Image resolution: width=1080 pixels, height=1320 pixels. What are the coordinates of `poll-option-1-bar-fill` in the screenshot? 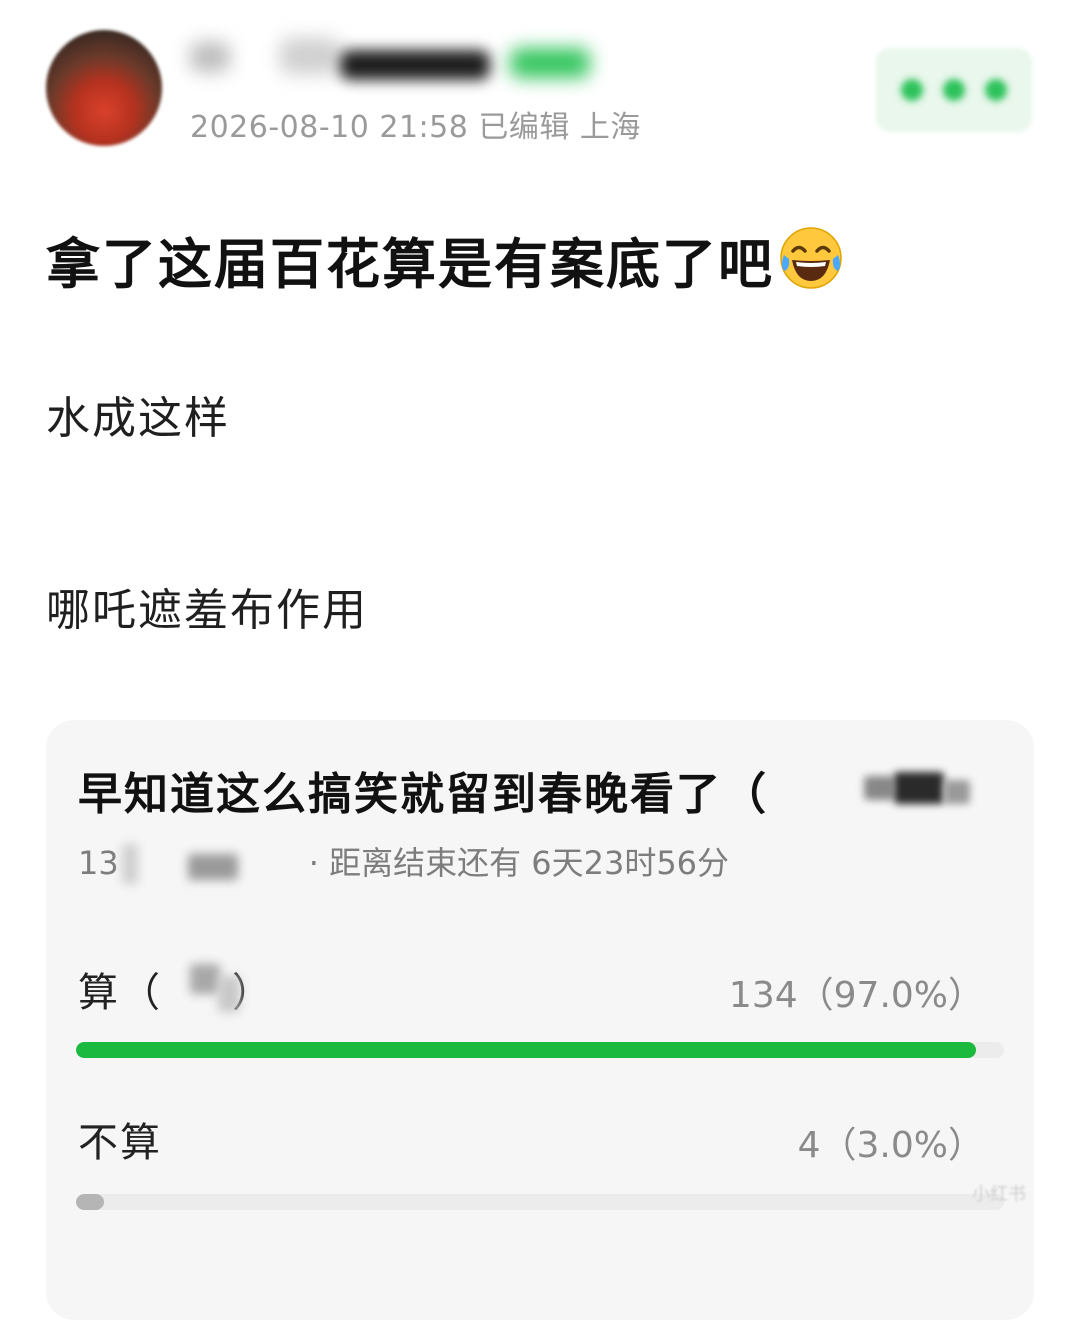 It's located at (526, 1050).